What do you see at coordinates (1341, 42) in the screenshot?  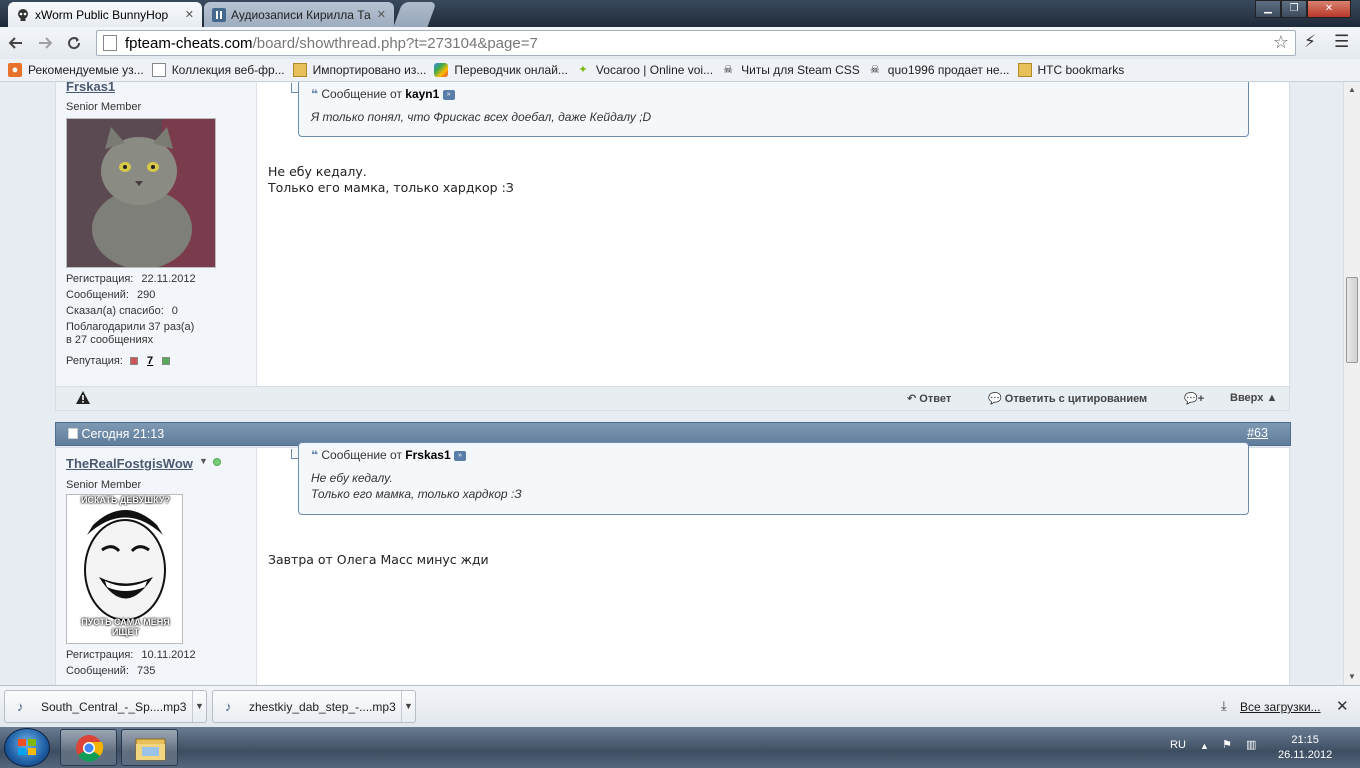 I see `menu-icon: ☰` at bounding box center [1341, 42].